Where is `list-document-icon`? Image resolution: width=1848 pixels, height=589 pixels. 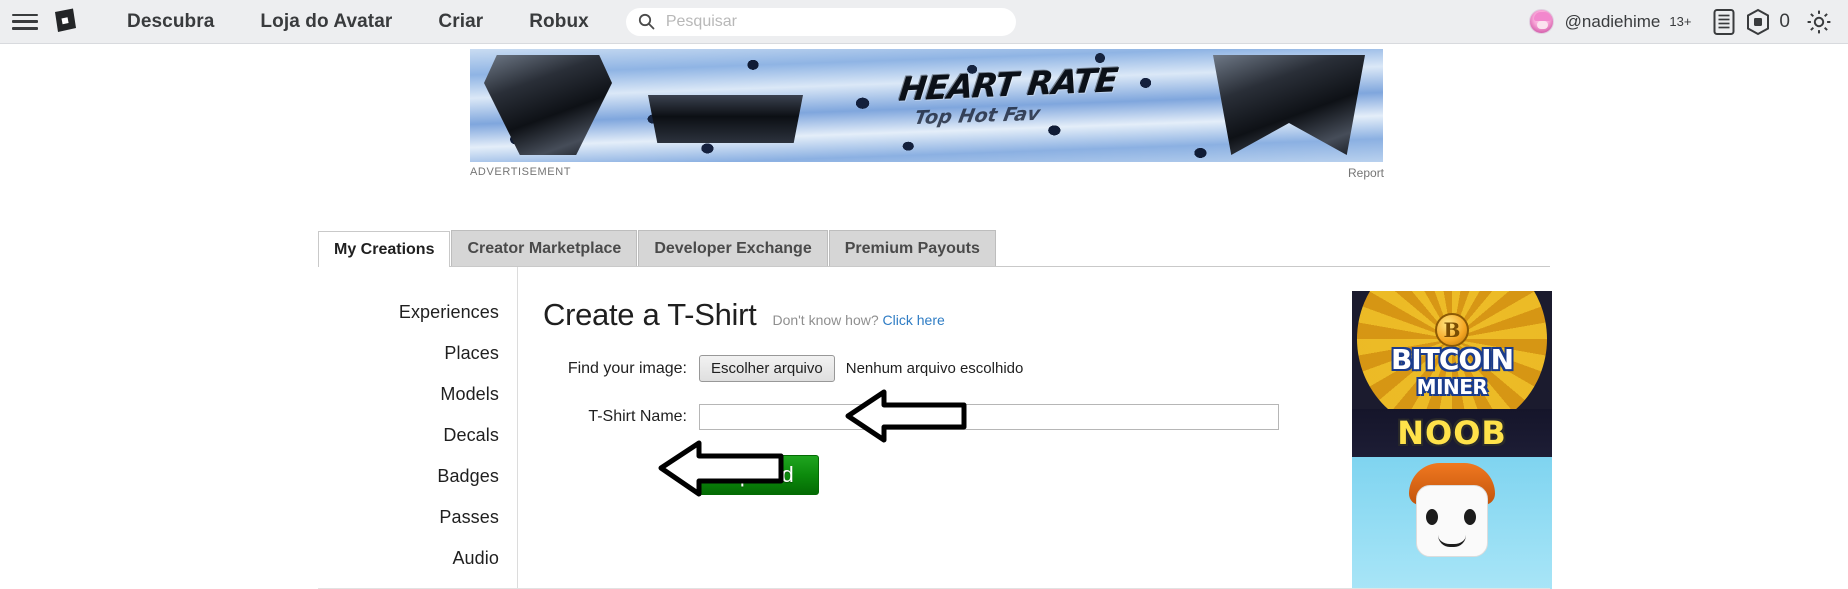 list-document-icon is located at coordinates (1724, 22).